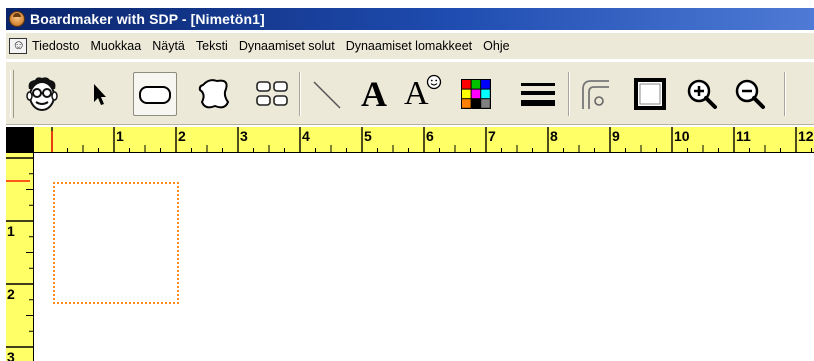 The width and height of the screenshot is (814, 361). I want to click on menu-dynaamiset-lomakkeet: Dynaamiset lomakkeet, so click(409, 46).